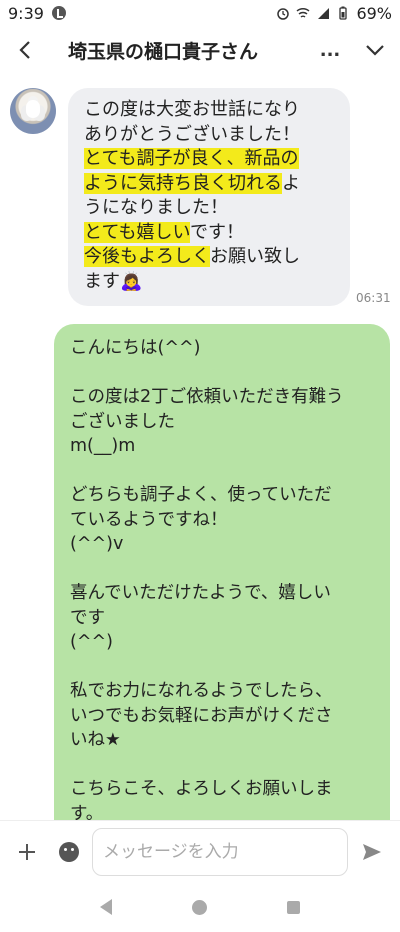  Describe the element at coordinates (137, 232) in the screenshot. I see `highlighted-text: とても嬉しい` at that location.